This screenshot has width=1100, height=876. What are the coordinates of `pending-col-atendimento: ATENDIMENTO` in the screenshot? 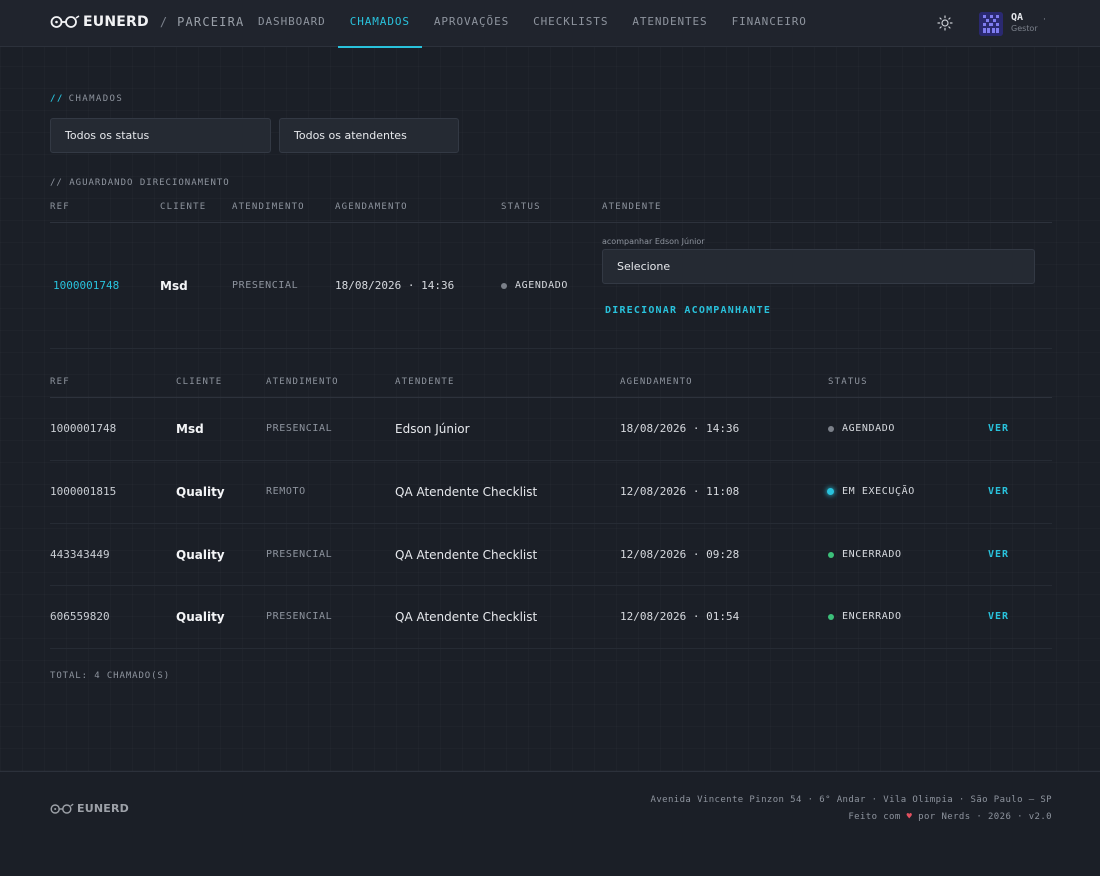 It's located at (268, 207).